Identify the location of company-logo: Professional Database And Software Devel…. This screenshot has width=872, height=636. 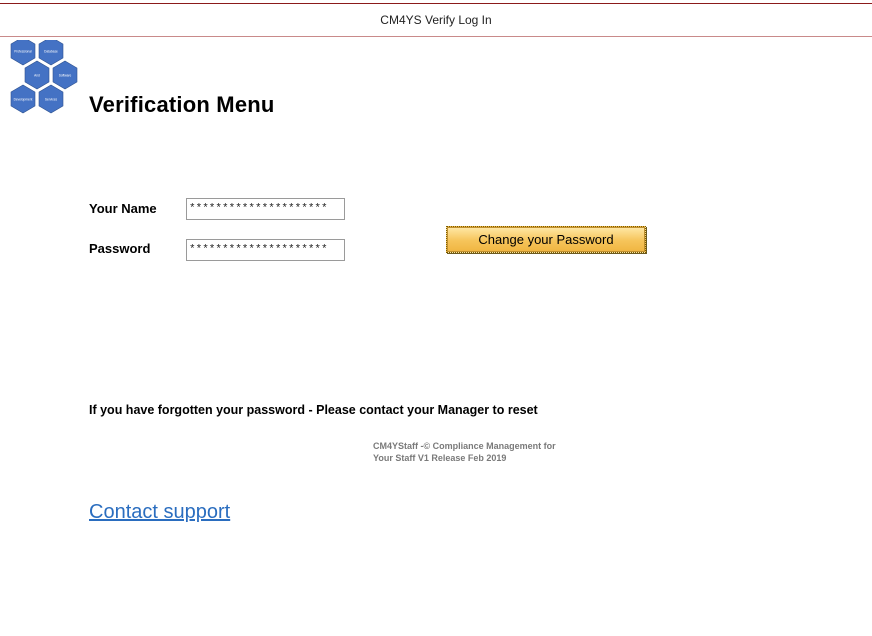
(44, 77).